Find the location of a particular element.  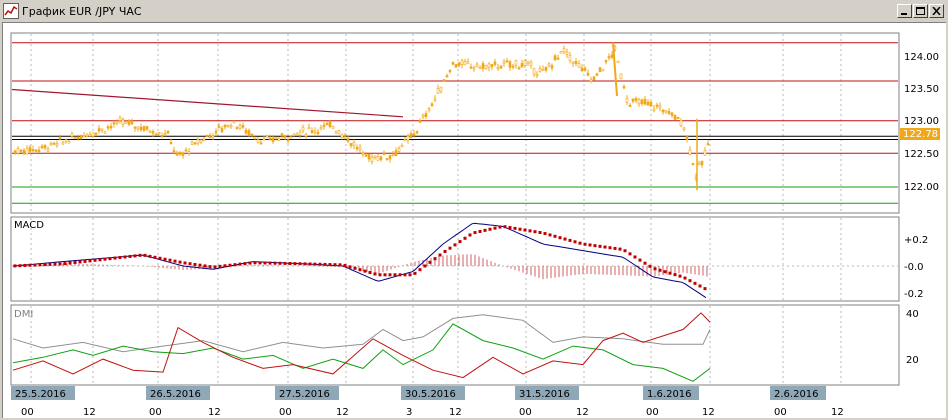

close-button is located at coordinates (936, 11).